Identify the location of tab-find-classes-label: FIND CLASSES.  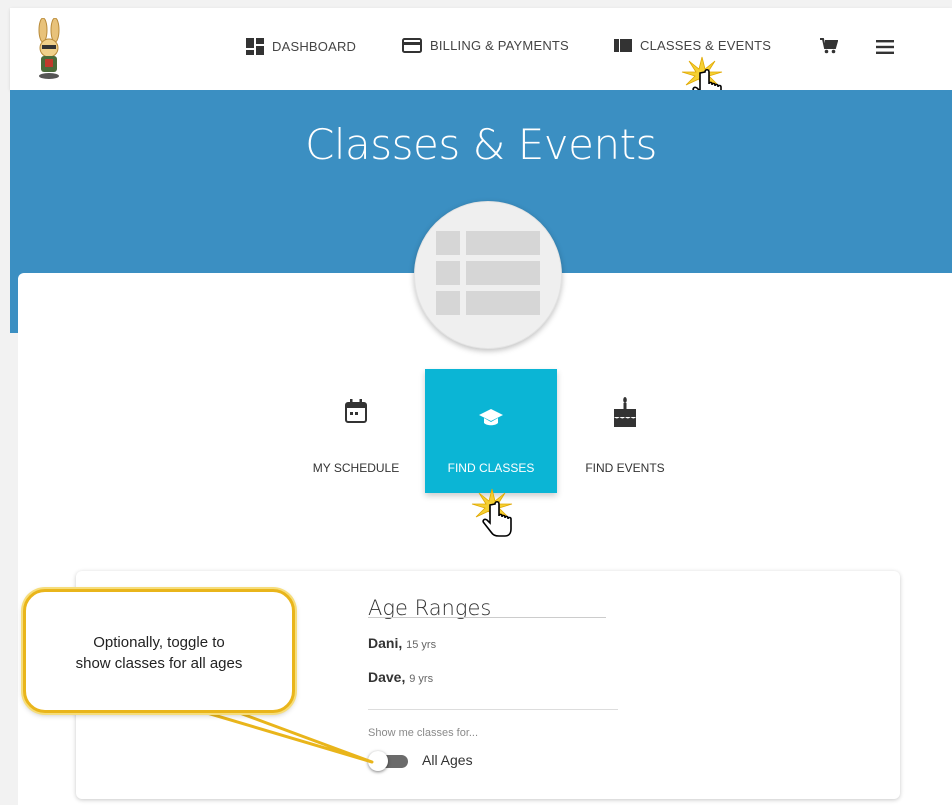
(491, 468).